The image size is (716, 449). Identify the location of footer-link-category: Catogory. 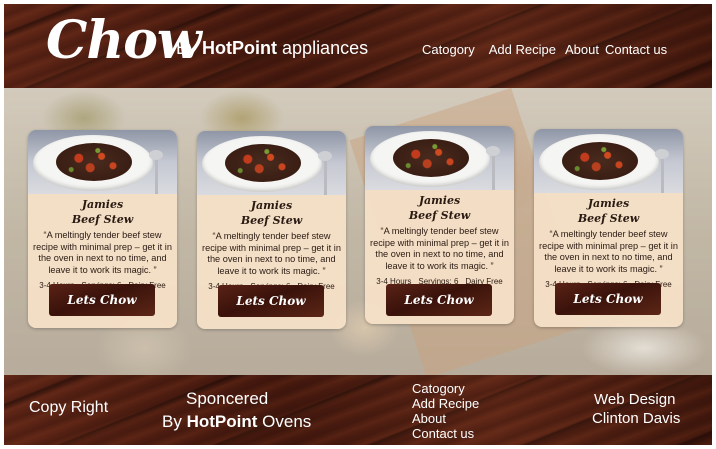
(445, 388).